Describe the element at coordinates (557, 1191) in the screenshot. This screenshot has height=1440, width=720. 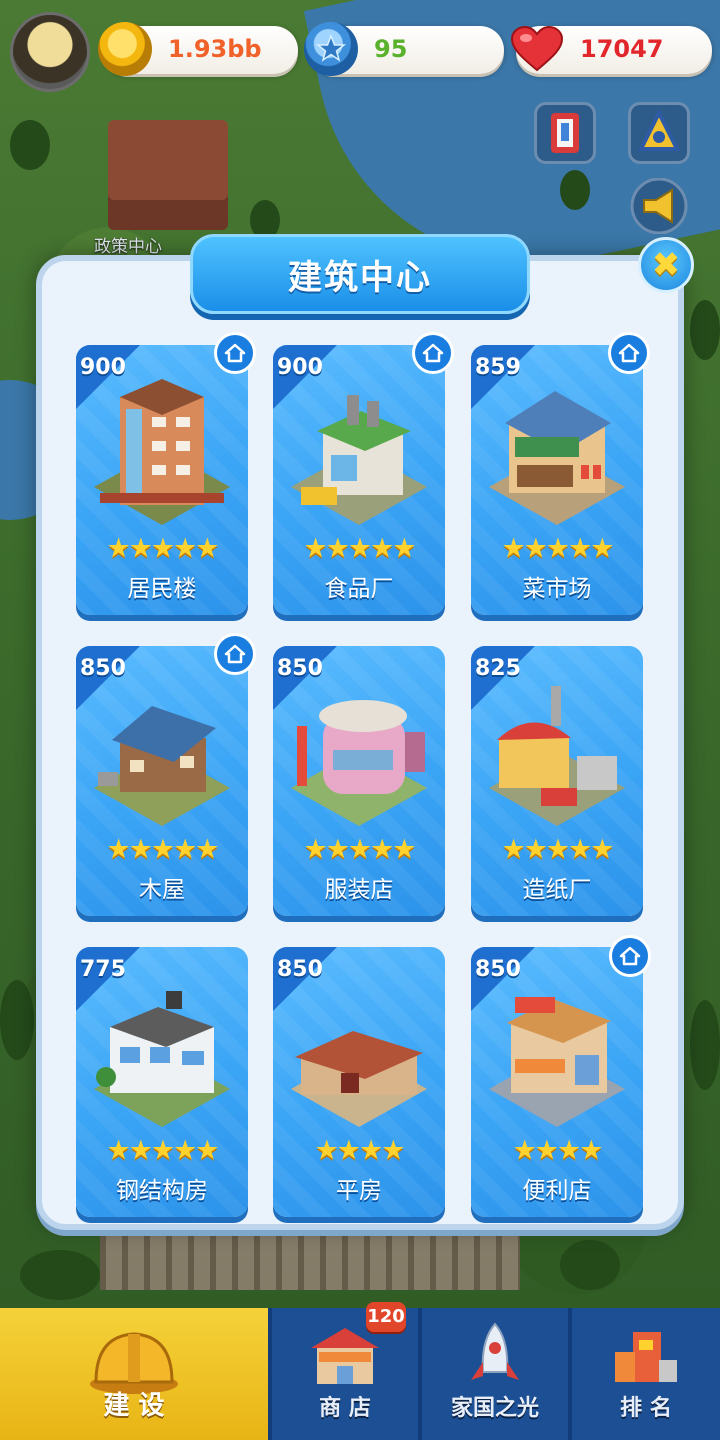
I see `card-name: 便利店` at that location.